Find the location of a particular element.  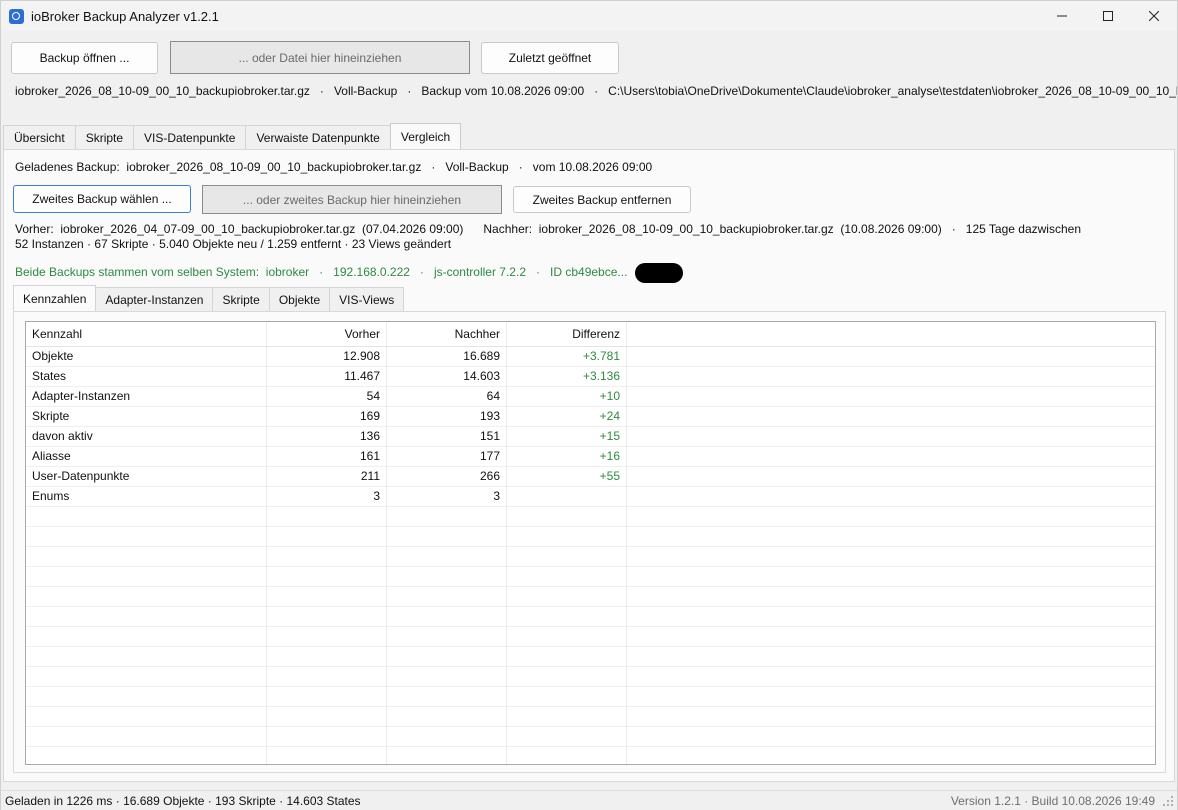

system-host: iobroker is located at coordinates (287, 272).